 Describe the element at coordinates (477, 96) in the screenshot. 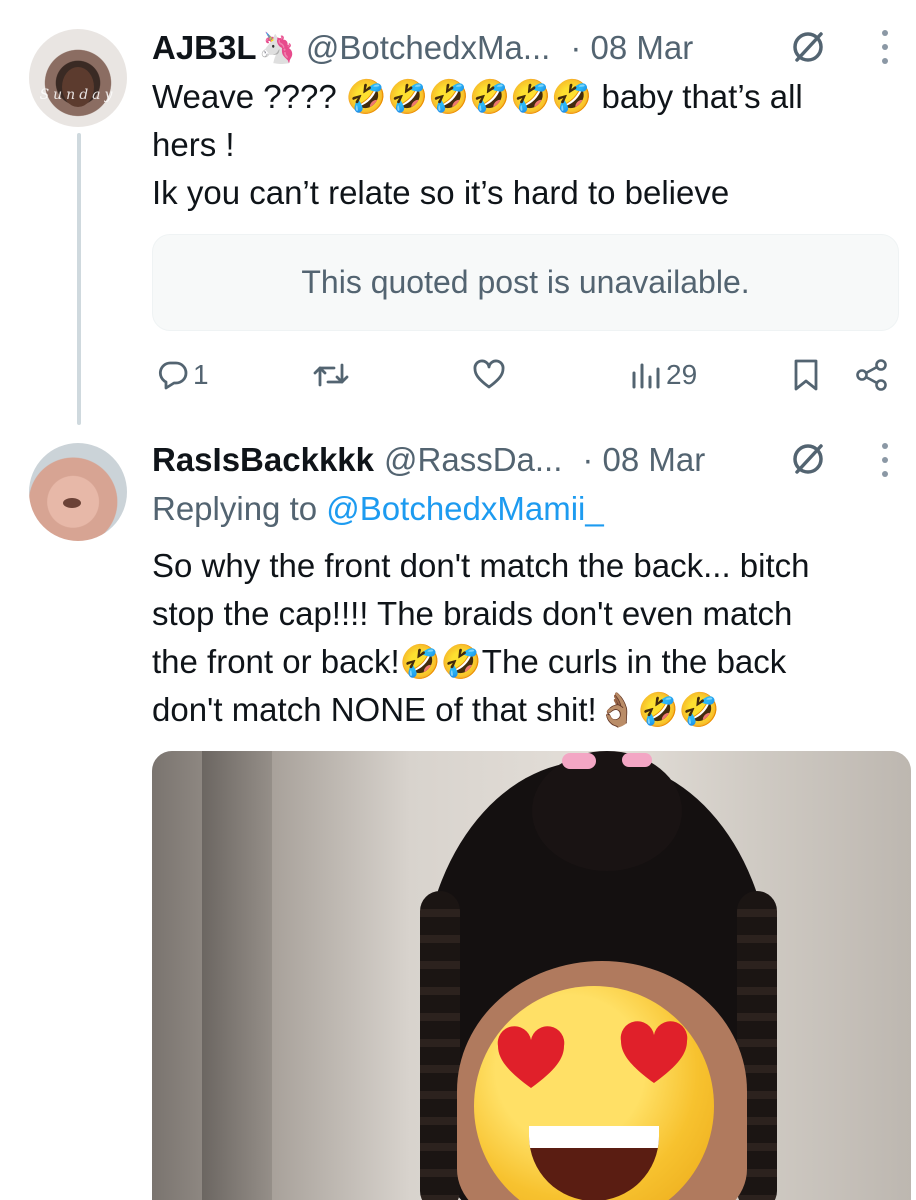

I see `post-text-line: Weave ???? 🤣🤣🤣🤣🤣🤣 baby that’s all` at that location.